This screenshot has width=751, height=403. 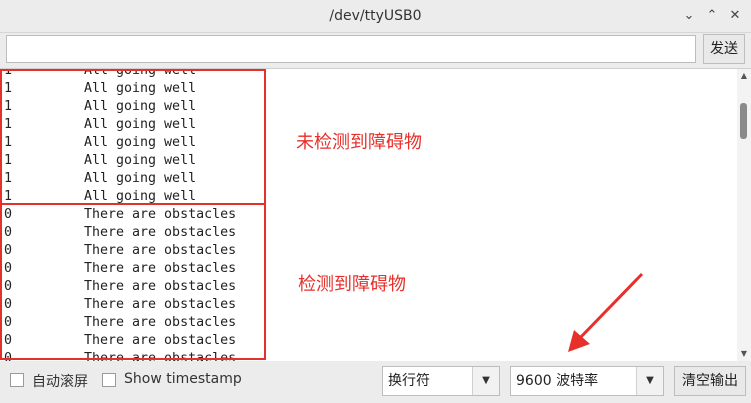 I want to click on baud-rate-value: 9600 波特率, so click(x=557, y=381).